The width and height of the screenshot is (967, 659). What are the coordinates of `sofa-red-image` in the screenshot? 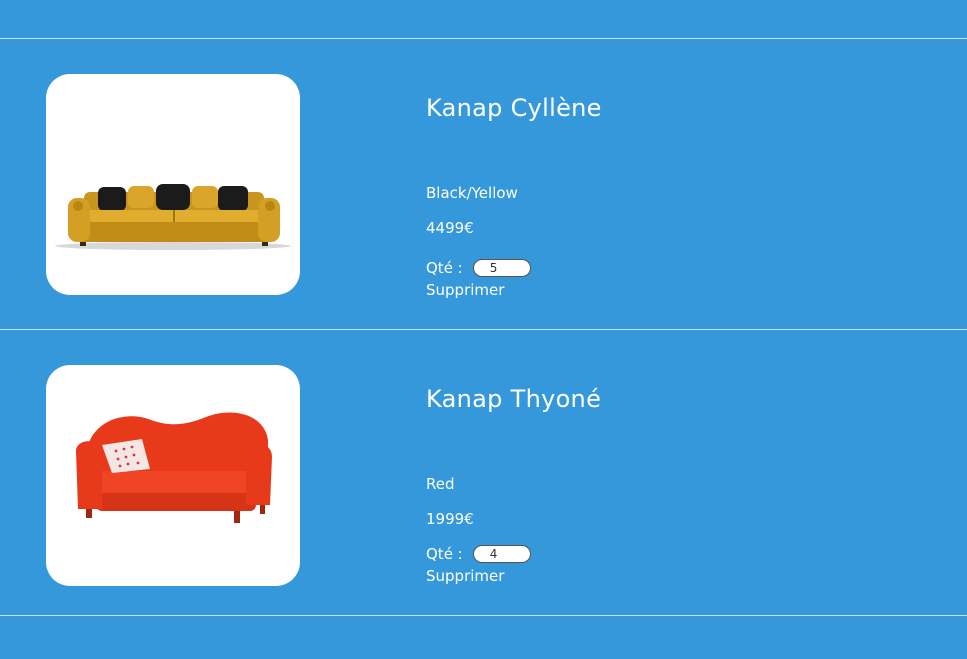 It's located at (173, 475).